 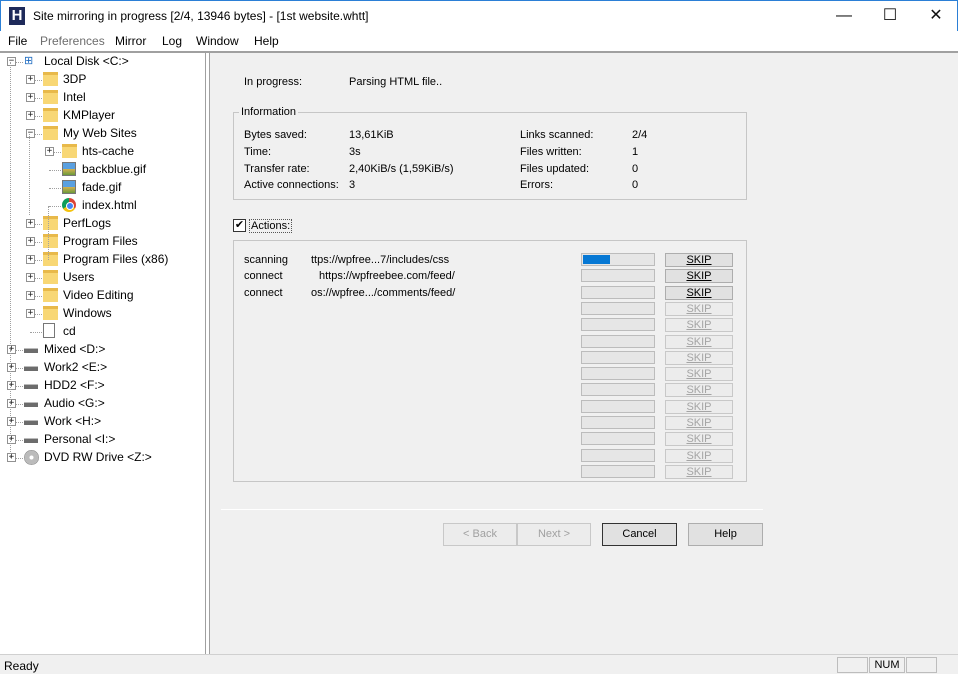 I want to click on maximize-button: ☐, so click(x=890, y=16).